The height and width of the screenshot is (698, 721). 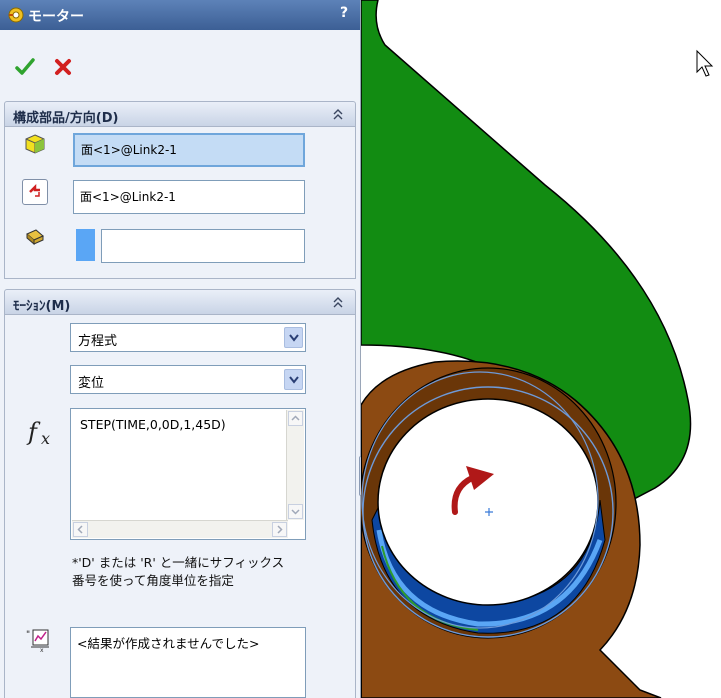 I want to click on selection-color-swatch, so click(x=85, y=245).